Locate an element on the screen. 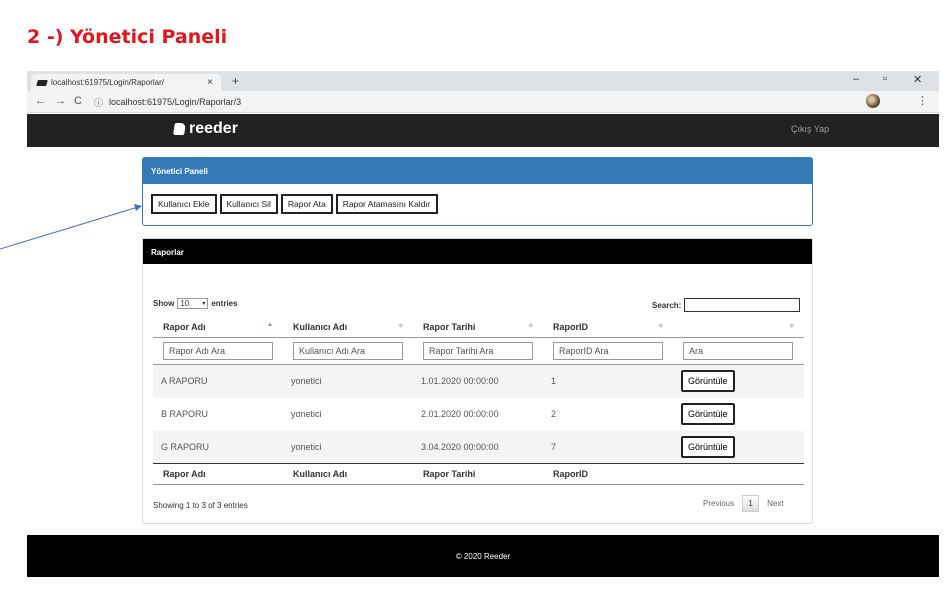  browser-tab: localhost:61975/Login/Raporlar/ × is located at coordinates (126, 82).